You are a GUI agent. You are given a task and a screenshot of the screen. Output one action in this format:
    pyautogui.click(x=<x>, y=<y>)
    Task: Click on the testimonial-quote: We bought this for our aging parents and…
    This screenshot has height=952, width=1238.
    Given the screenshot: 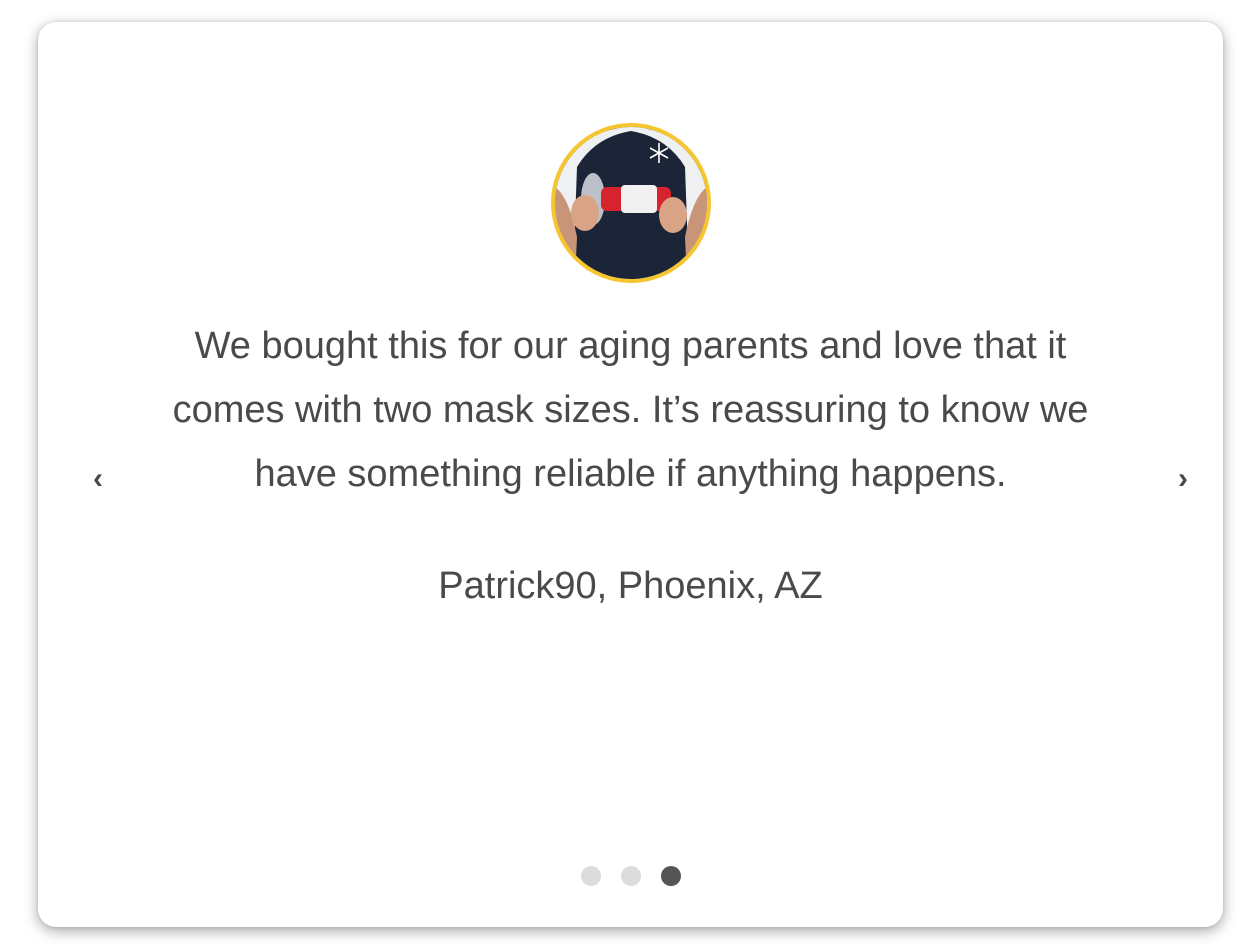 What is the action you would take?
    pyautogui.click(x=630, y=410)
    